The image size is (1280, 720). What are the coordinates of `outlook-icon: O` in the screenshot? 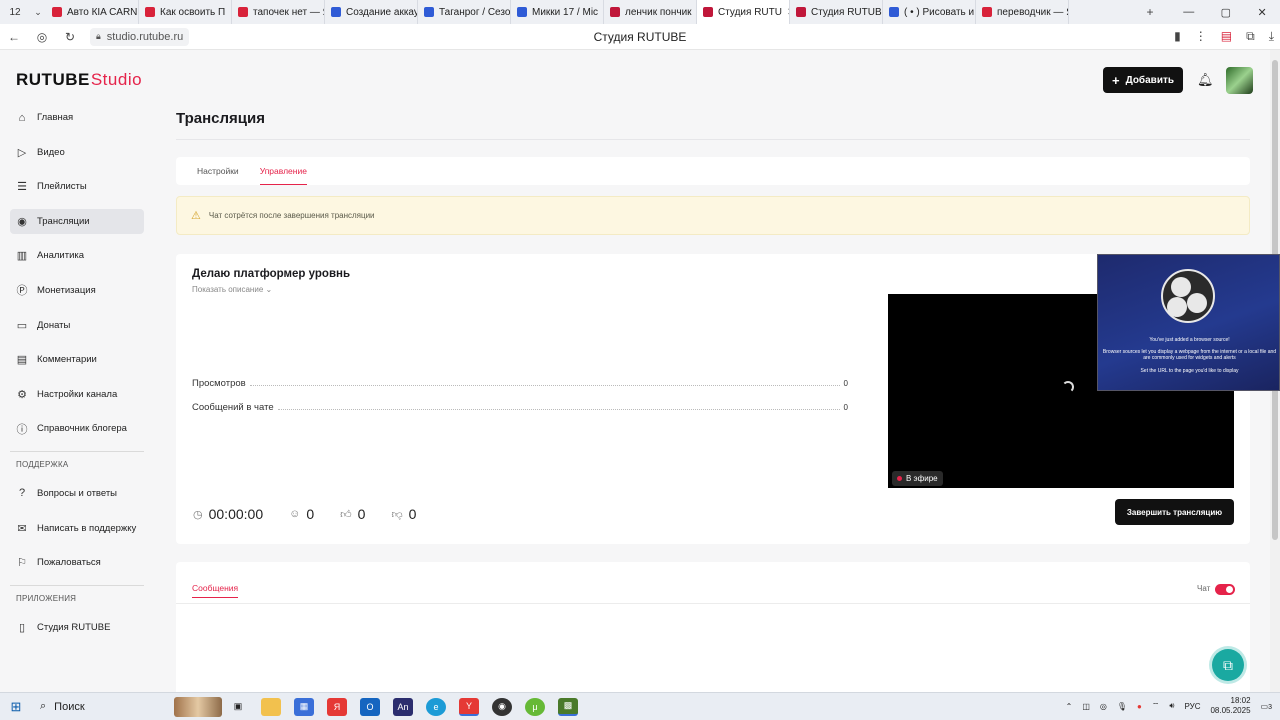 It's located at (370, 706).